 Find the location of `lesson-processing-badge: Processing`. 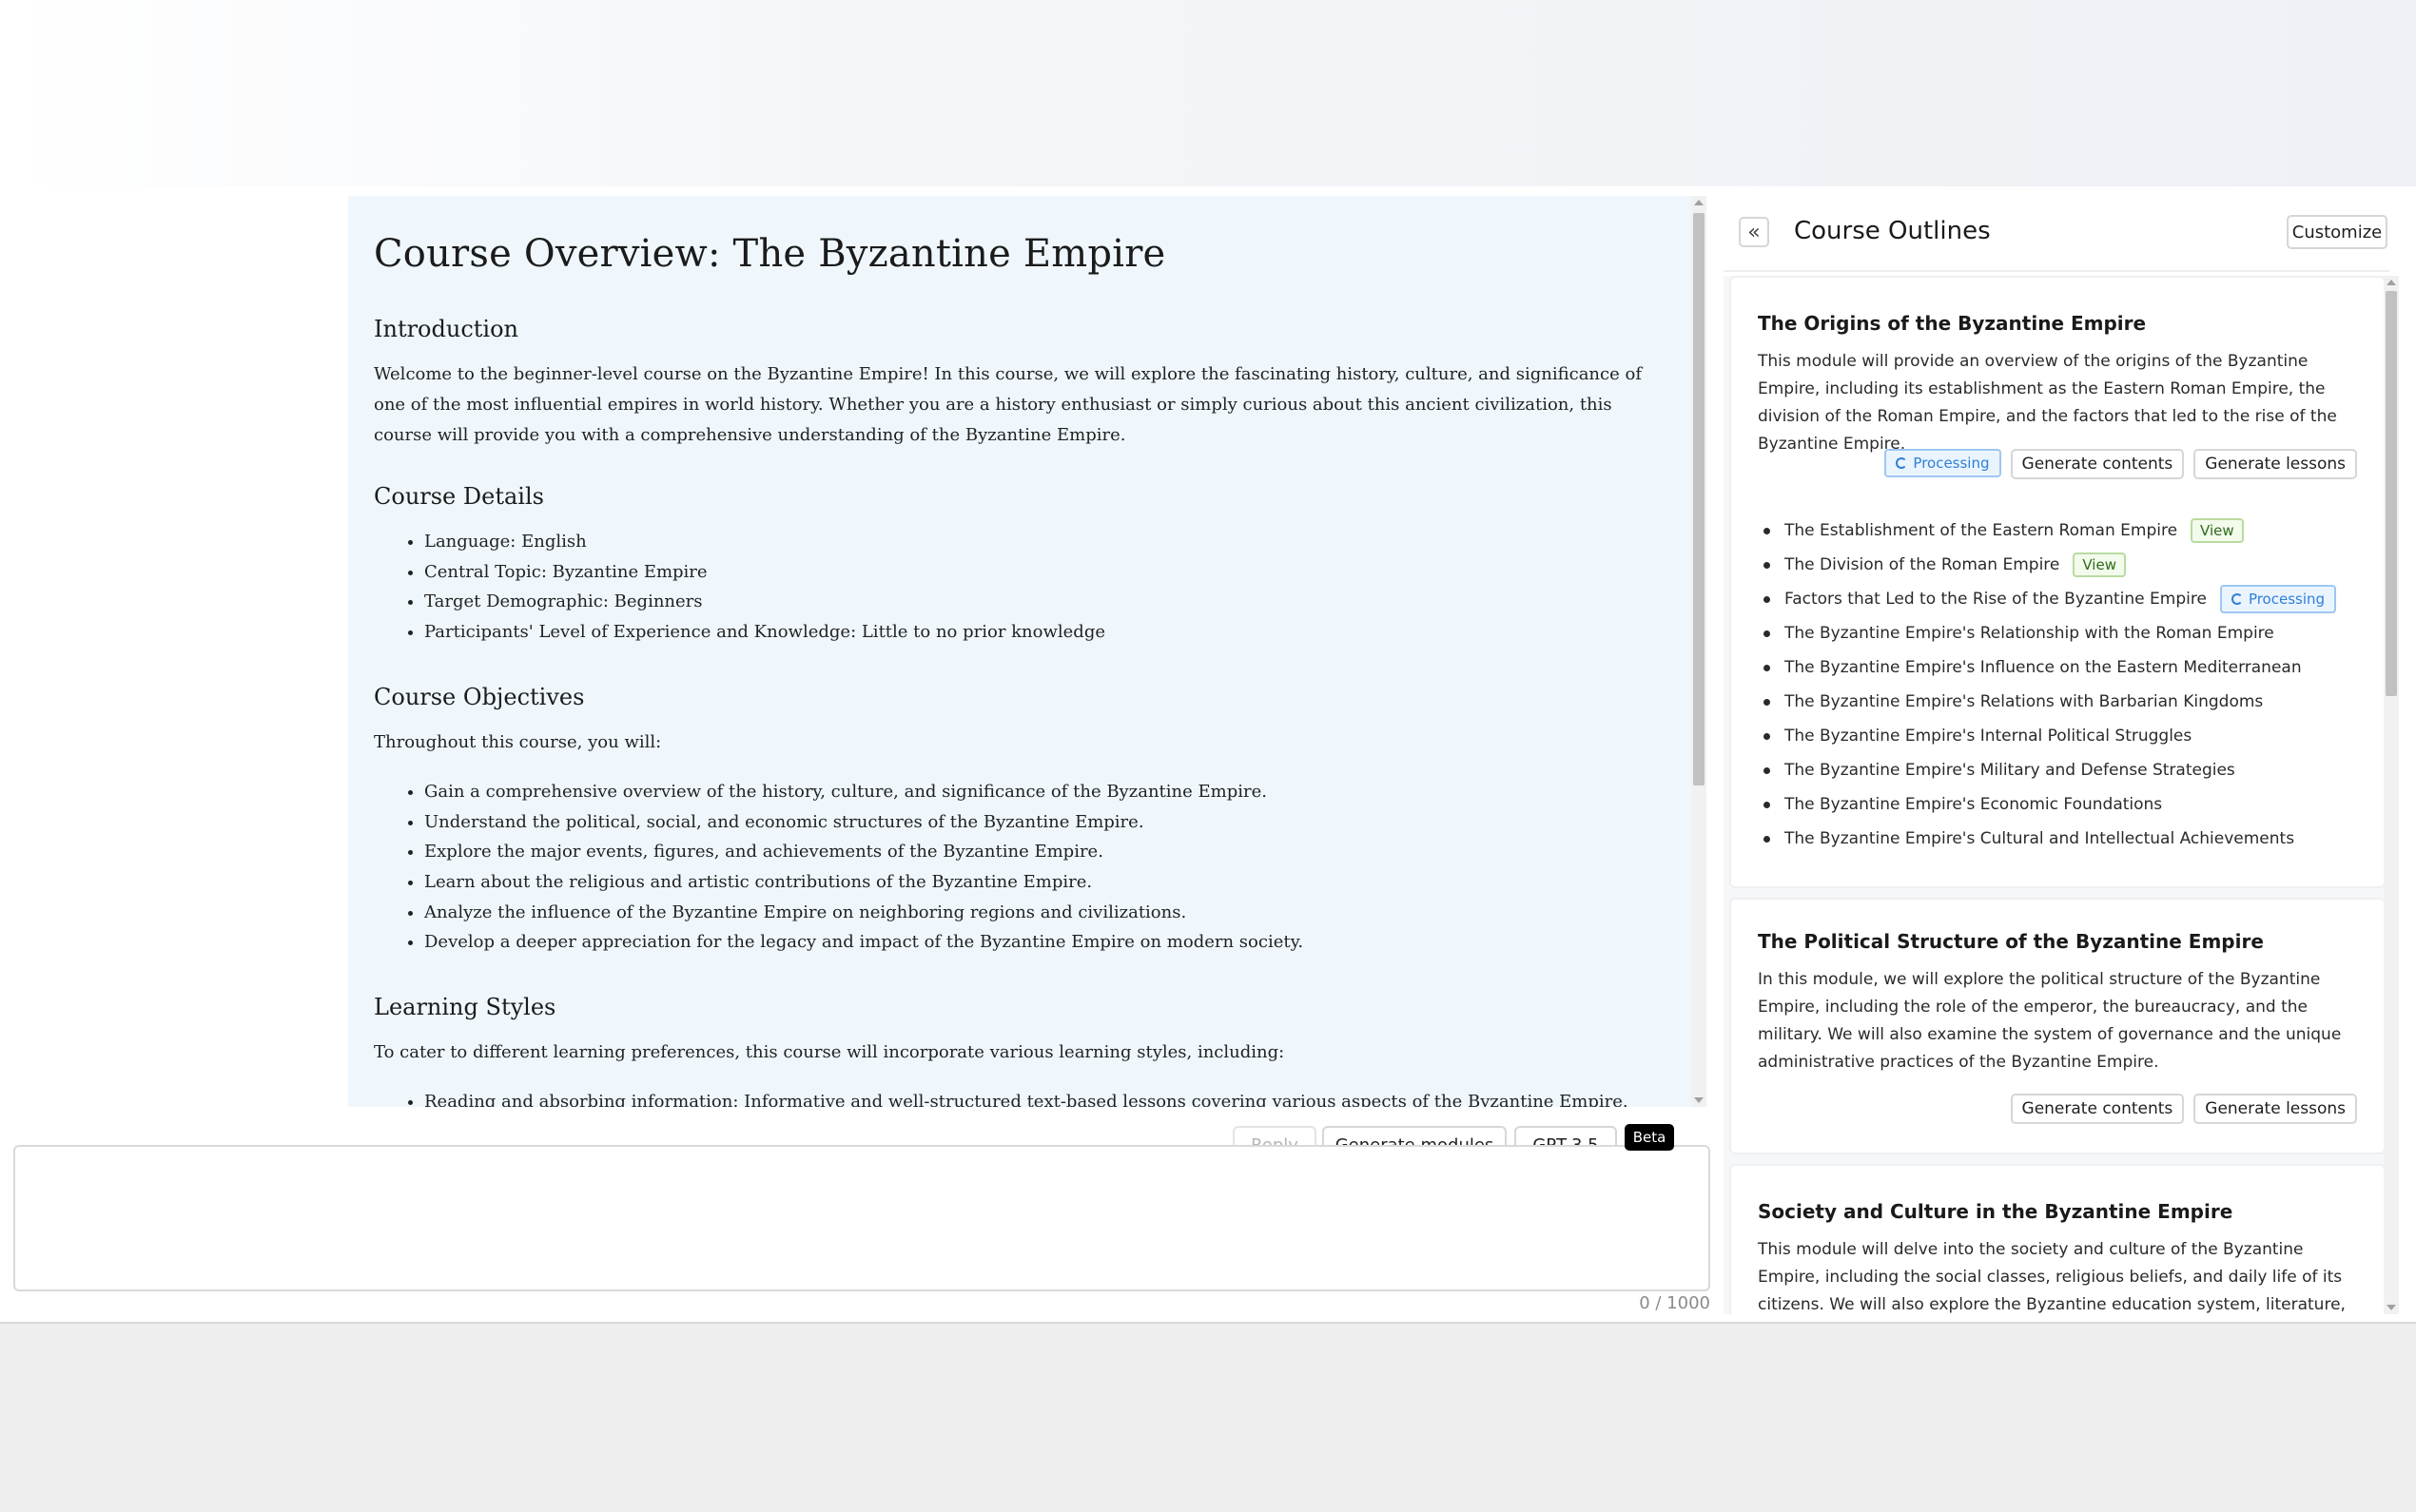

lesson-processing-badge: Processing is located at coordinates (2278, 599).